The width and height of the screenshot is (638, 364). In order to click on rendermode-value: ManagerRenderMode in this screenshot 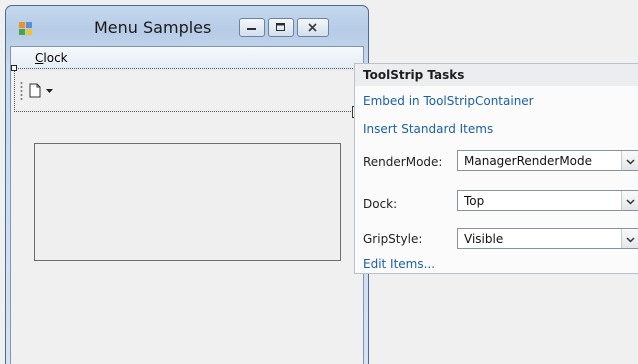, I will do `click(528, 161)`.